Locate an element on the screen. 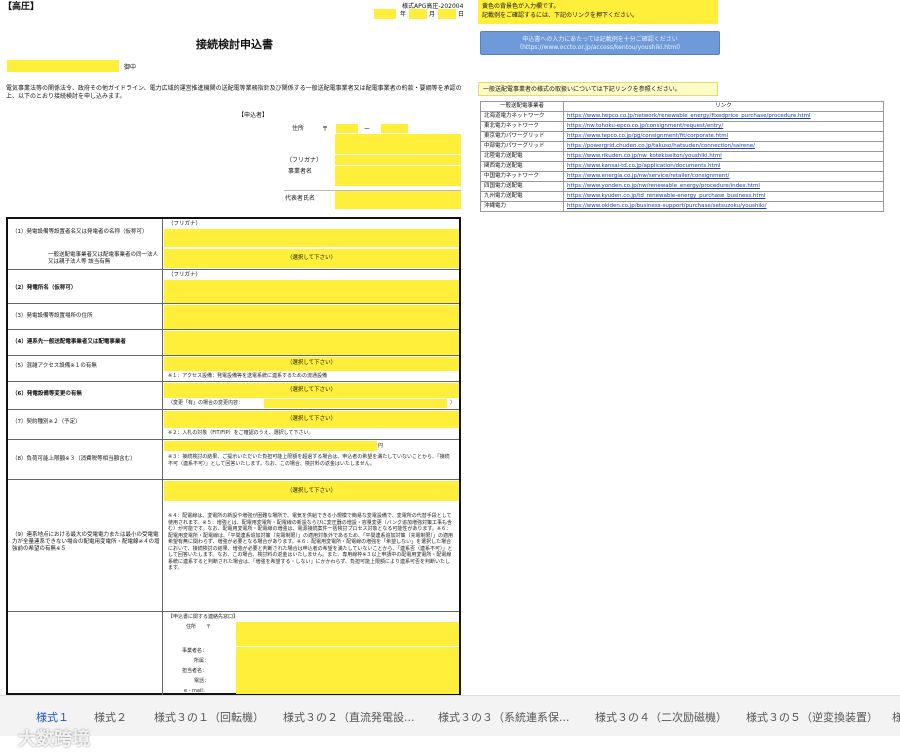 The image size is (900, 753). r5-select-text: （選択して下さい） is located at coordinates (311, 363).